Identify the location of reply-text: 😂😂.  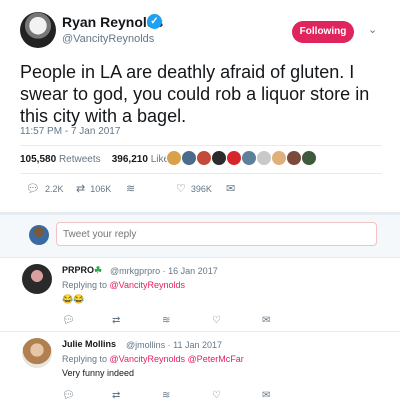
(73, 299).